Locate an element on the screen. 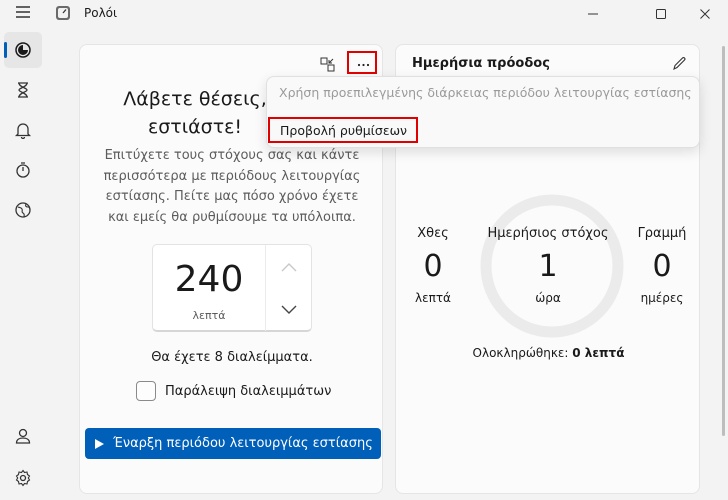 The image size is (728, 500). duration-value: 240 is located at coordinates (209, 279).